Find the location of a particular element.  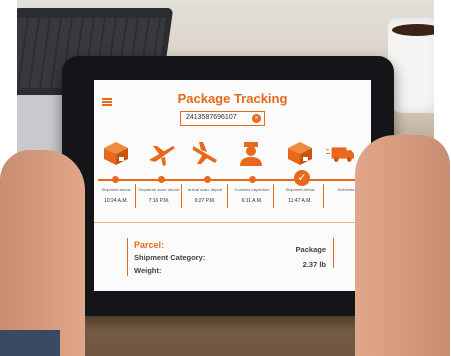

shipment-category-value: Package is located at coordinates (310, 249).